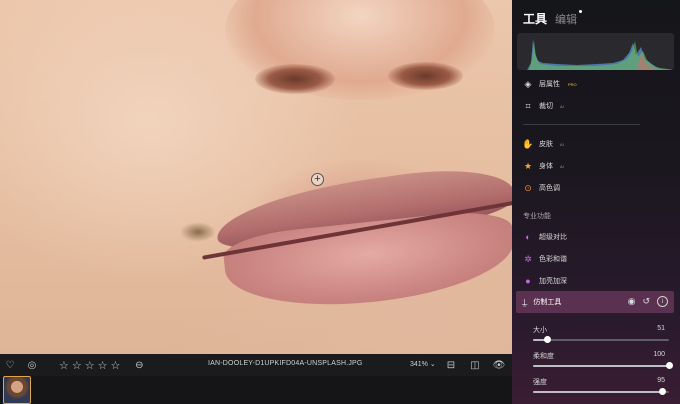 Image resolution: width=680 pixels, height=404 pixels. I want to click on size-label: 大小, so click(540, 330).